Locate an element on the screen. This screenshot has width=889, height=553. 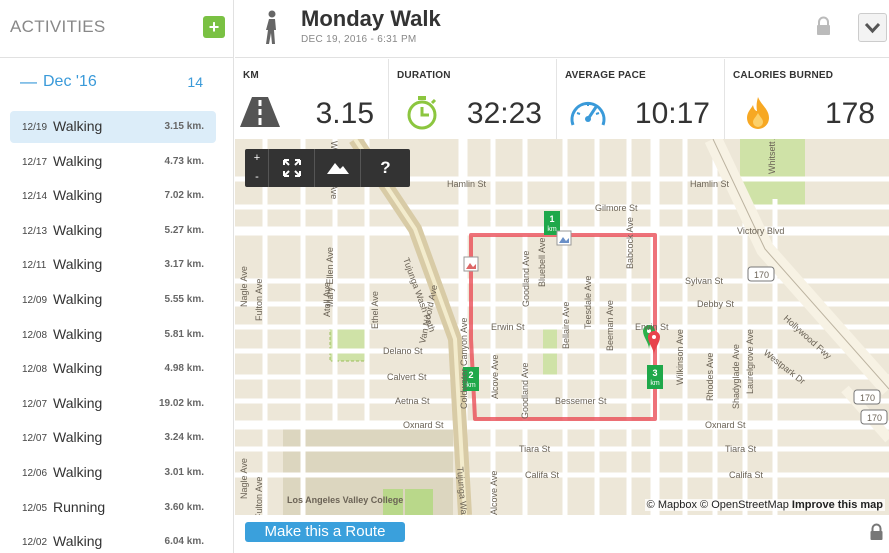
activity-distance: 5.55 km. is located at coordinates (184, 299).